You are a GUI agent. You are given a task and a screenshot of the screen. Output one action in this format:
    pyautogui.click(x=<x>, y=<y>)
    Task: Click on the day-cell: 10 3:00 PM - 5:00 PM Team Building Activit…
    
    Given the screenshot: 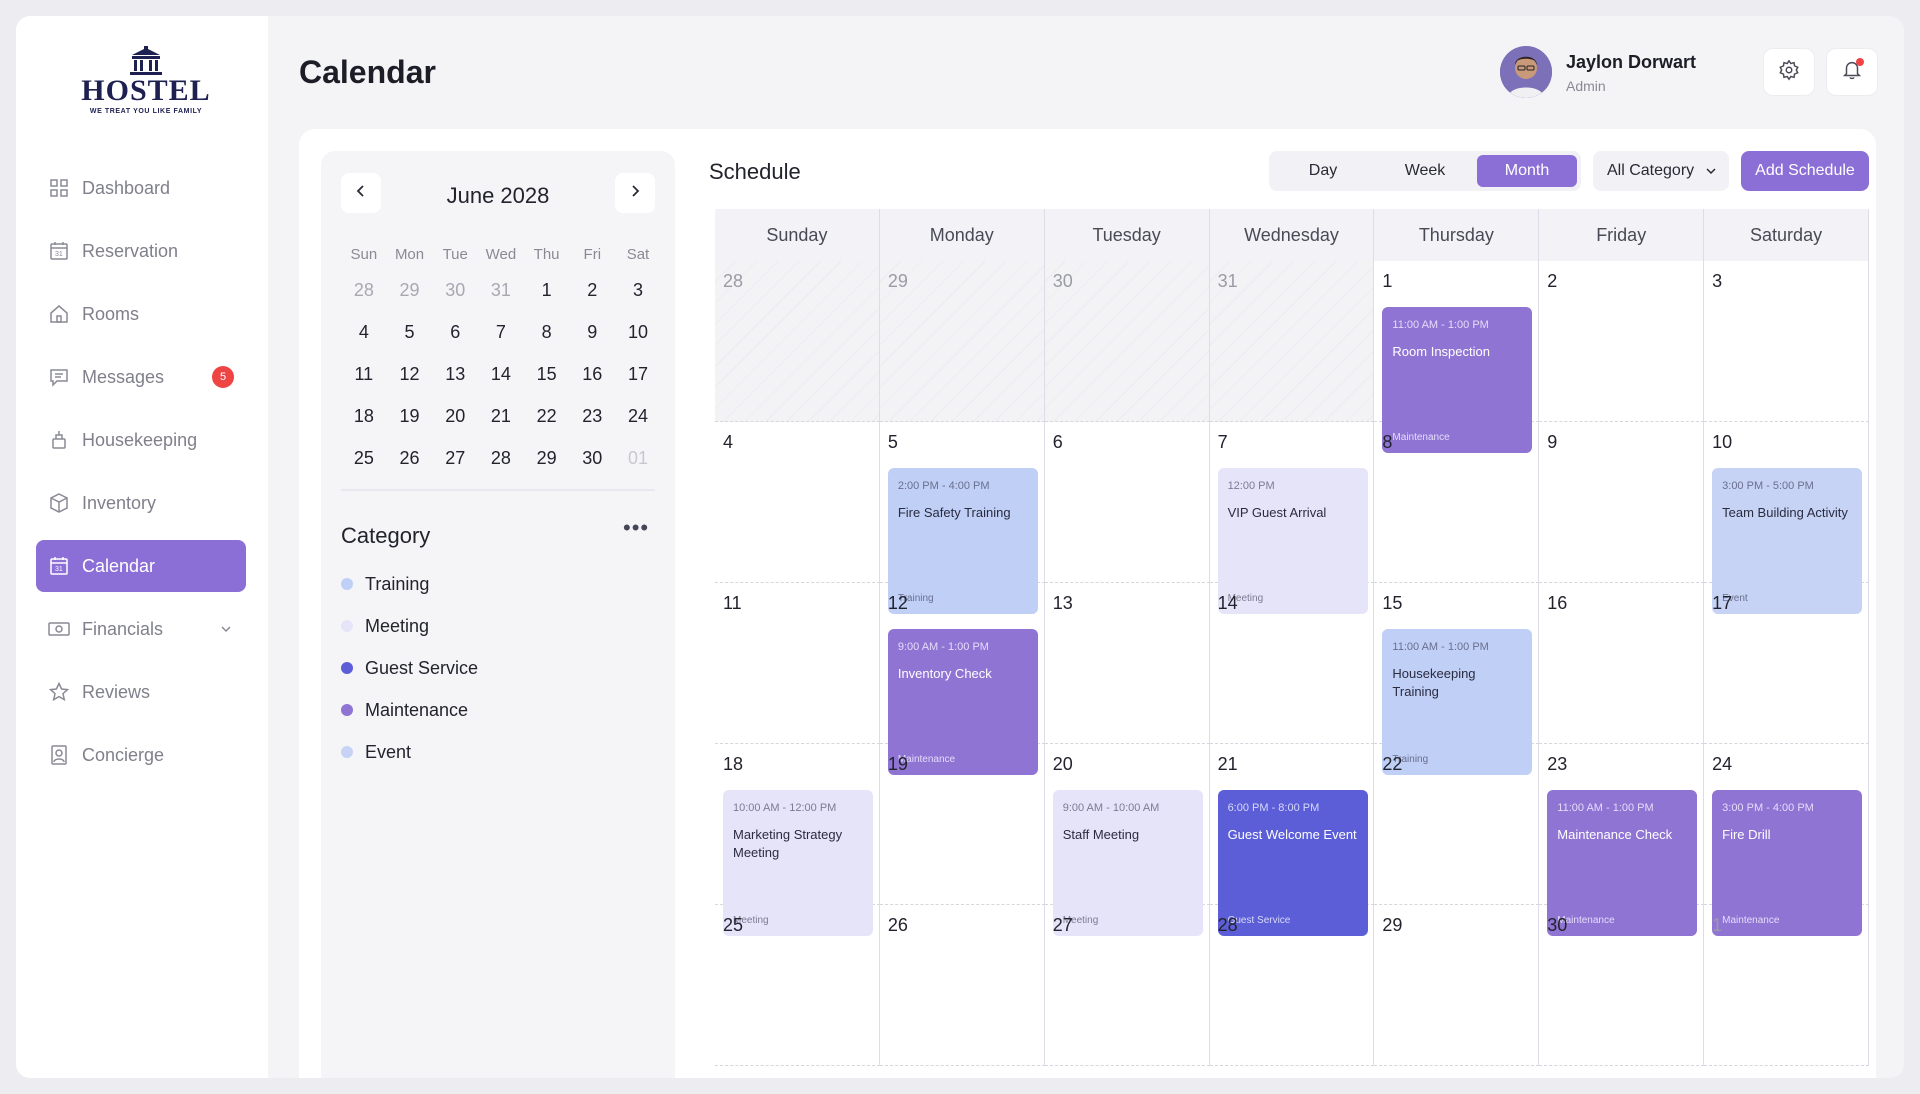 What is the action you would take?
    pyautogui.click(x=1786, y=518)
    